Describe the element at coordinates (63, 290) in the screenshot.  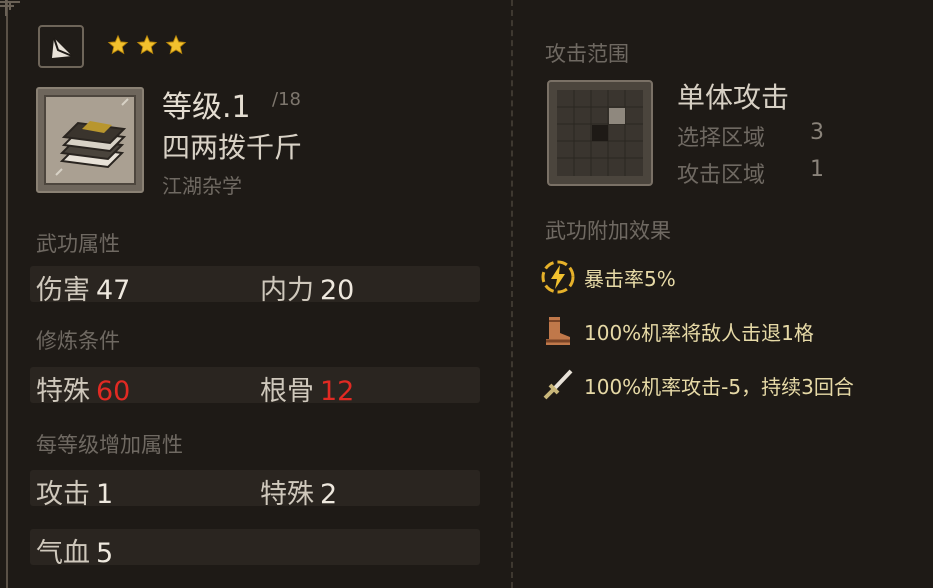
I see `damage-label: 伤害` at that location.